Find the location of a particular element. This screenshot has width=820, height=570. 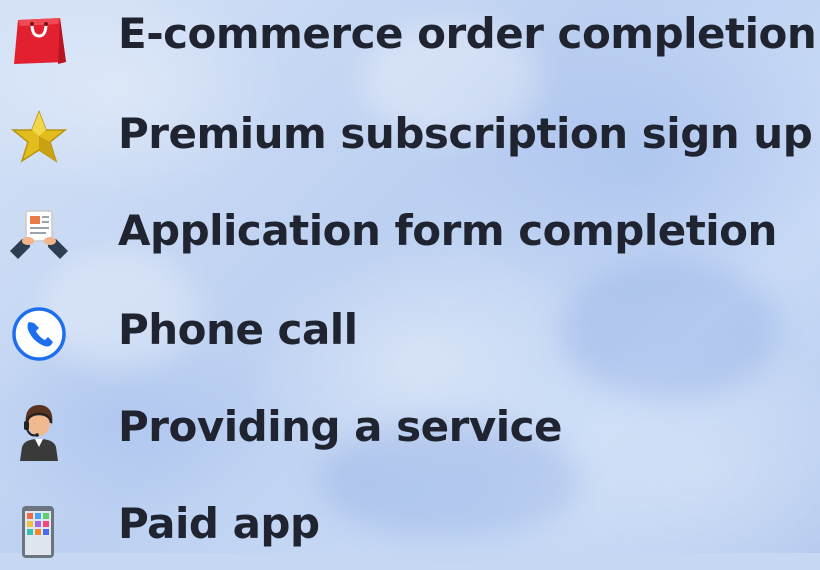

list-item: Premium subscription sign up is located at coordinates (410, 140).